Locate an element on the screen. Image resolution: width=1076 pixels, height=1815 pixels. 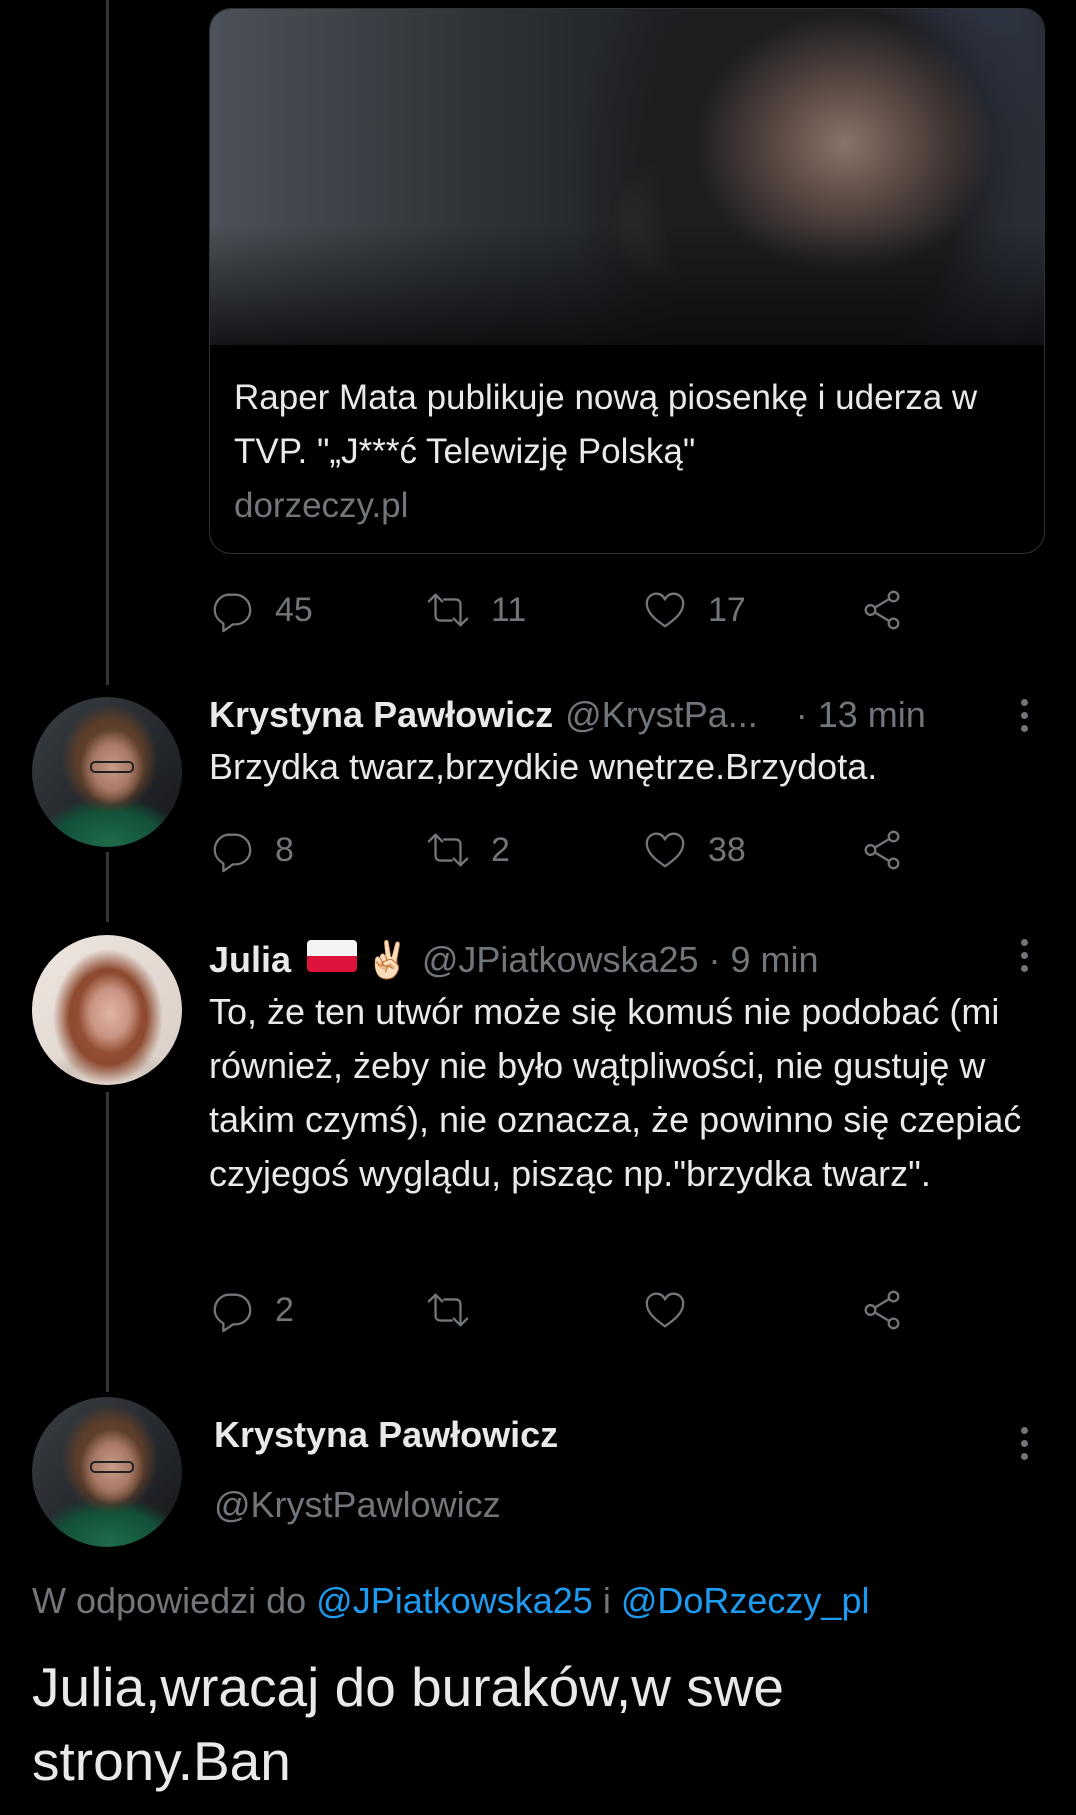
timestamp: · 9 min is located at coordinates (764, 960).